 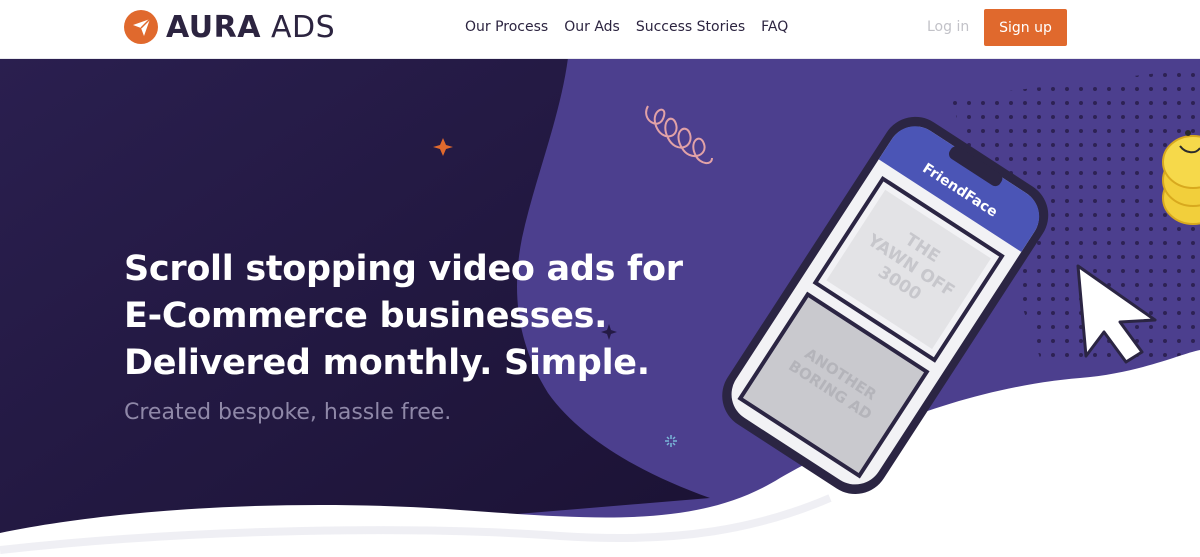 I want to click on signup-button: Sign up, so click(x=1025, y=27).